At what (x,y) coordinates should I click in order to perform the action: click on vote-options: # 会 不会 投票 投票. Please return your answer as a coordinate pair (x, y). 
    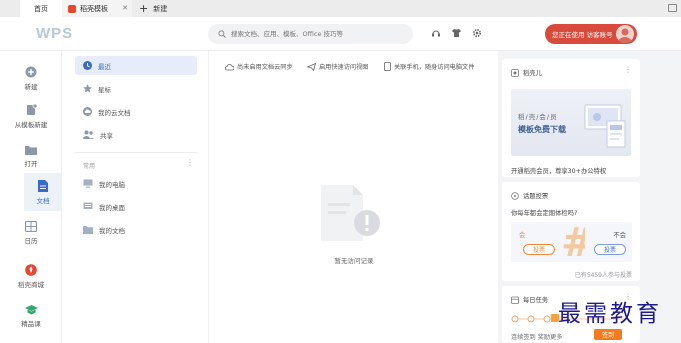
    Looking at the image, I should click on (571, 242).